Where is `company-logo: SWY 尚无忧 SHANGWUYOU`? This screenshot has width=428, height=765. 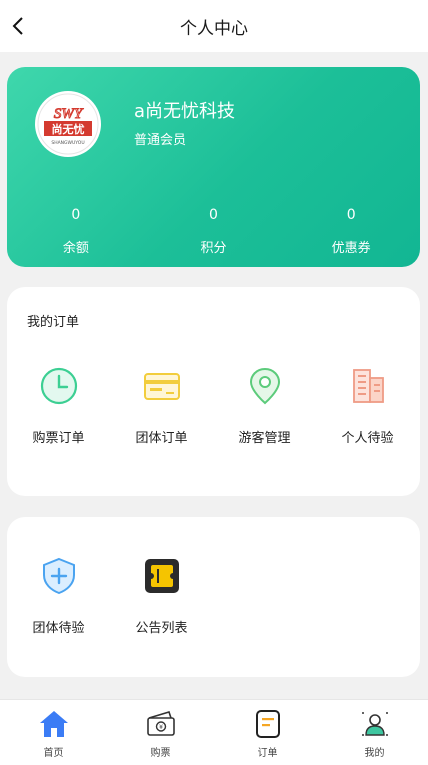
company-logo: SWY 尚无忧 SHANGWUYOU is located at coordinates (68, 124).